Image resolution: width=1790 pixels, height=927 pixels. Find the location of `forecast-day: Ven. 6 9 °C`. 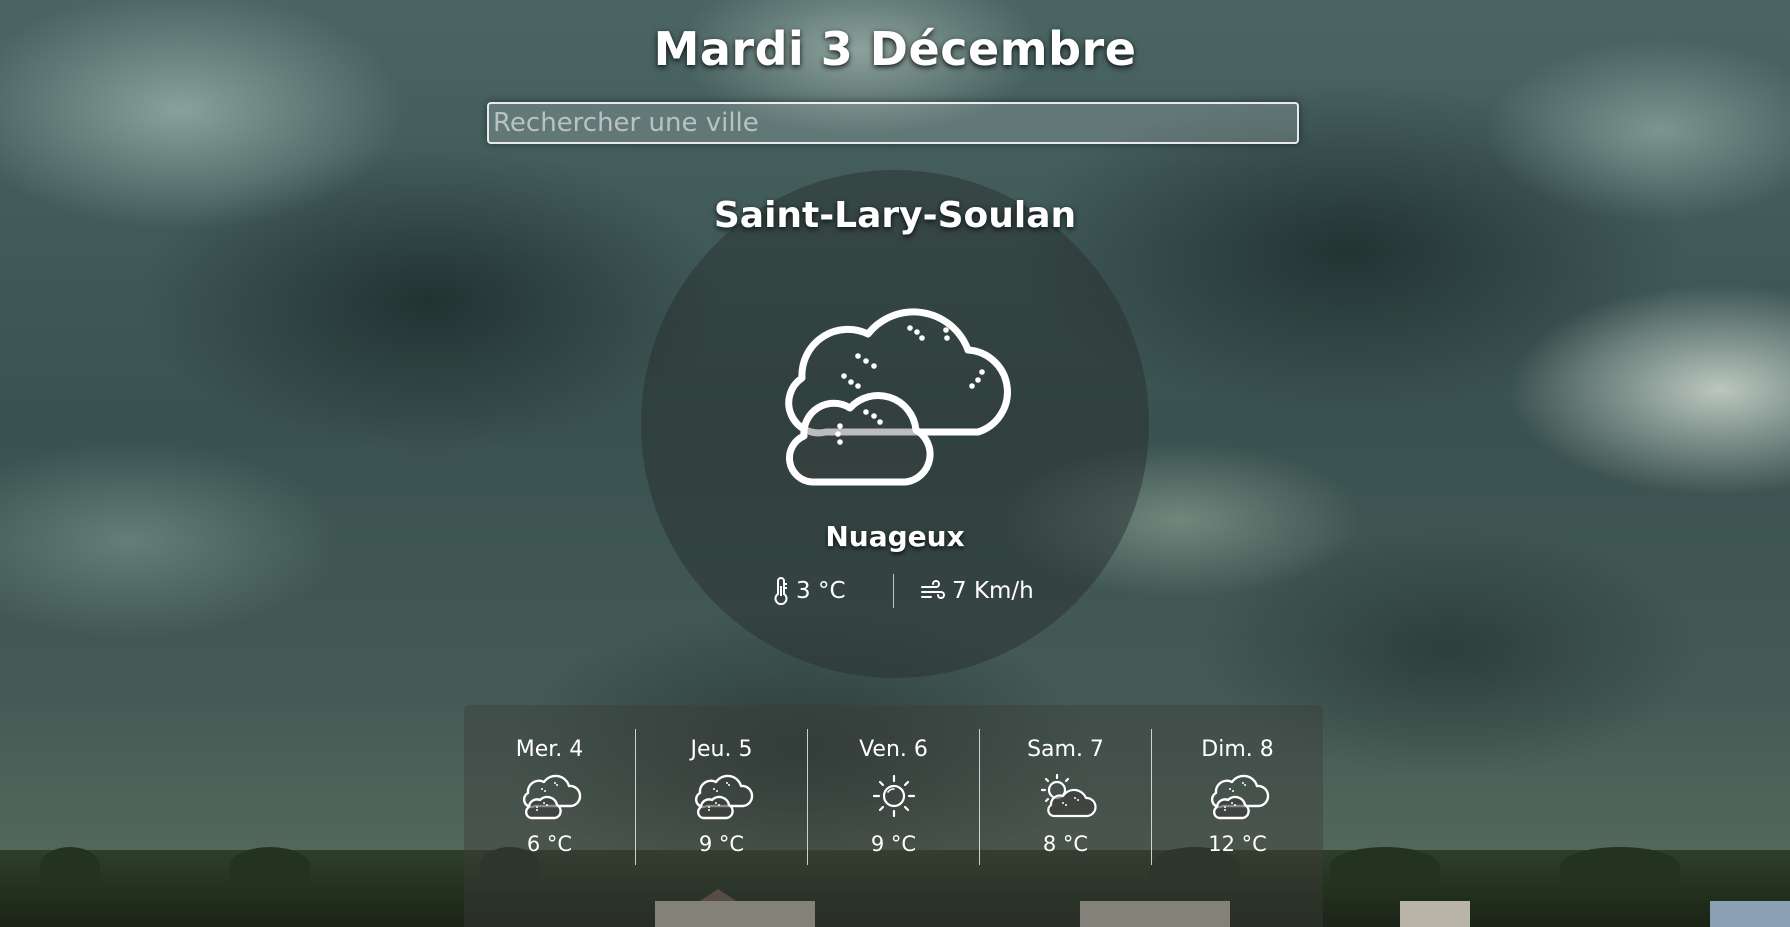

forecast-day: Ven. 6 9 °C is located at coordinates (893, 797).